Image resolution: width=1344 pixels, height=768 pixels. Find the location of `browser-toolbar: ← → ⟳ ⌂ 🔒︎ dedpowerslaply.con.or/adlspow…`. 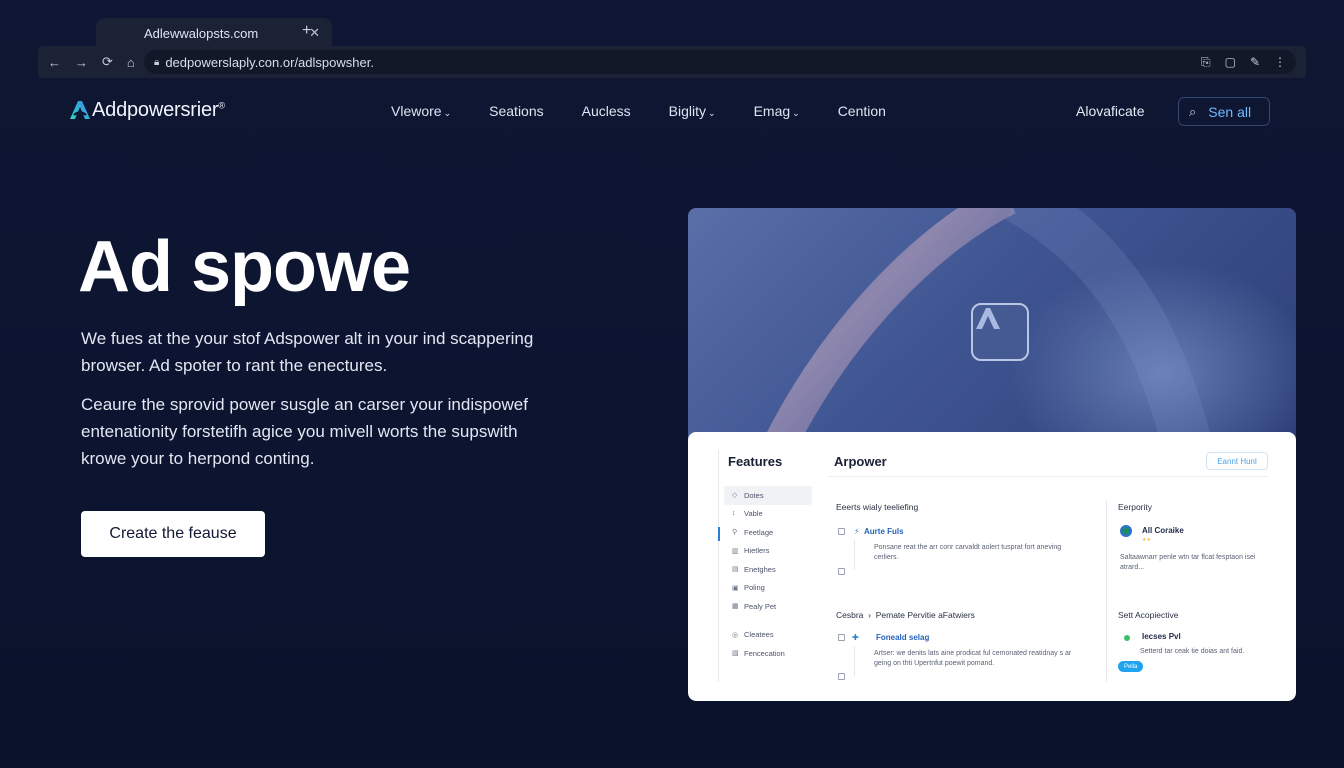

browser-toolbar: ← → ⟳ ⌂ 🔒︎ dedpowerslaply.con.or/adlspow… is located at coordinates (672, 62).